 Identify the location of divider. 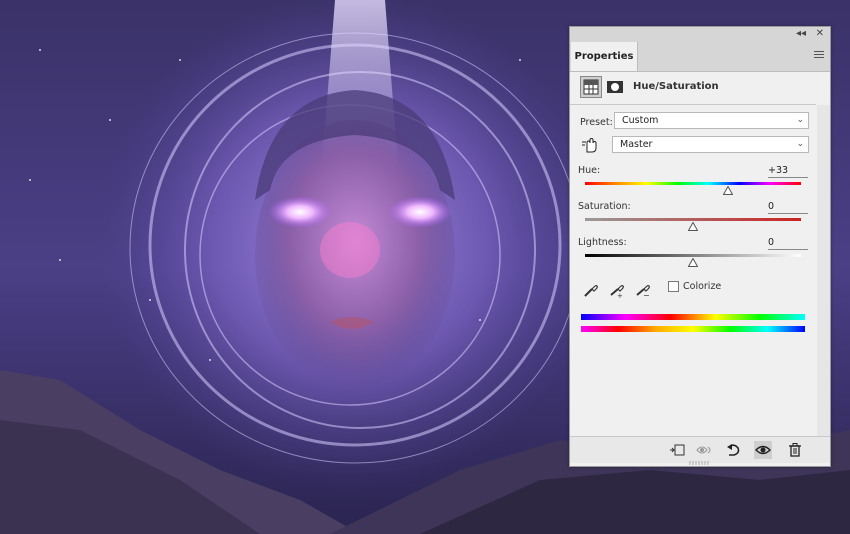
(693, 104).